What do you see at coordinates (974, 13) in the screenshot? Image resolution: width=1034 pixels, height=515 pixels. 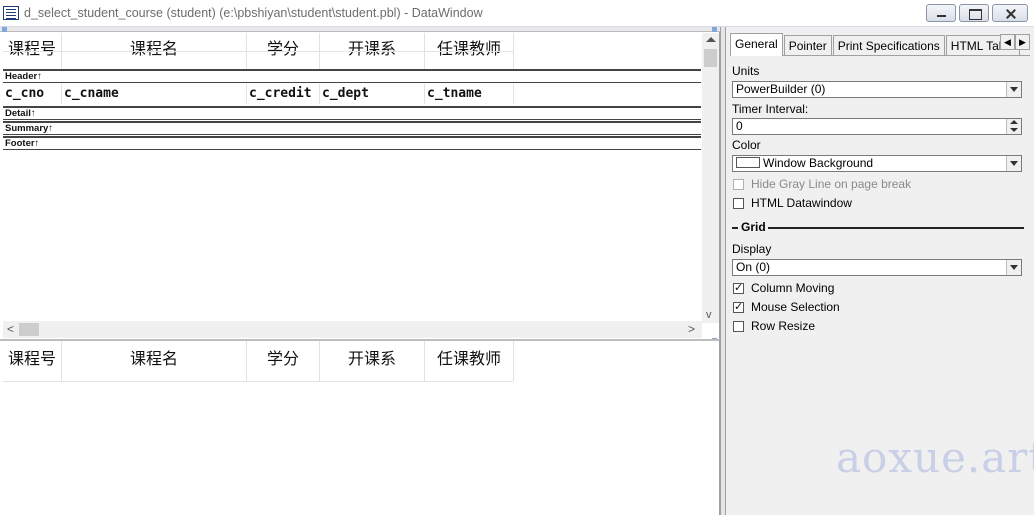 I see `maximize-button` at bounding box center [974, 13].